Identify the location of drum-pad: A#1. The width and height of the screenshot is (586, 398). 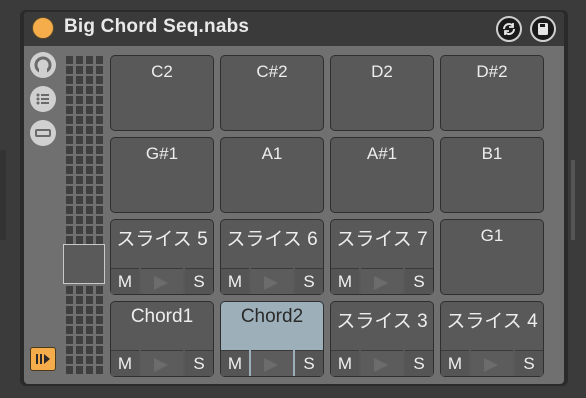
(382, 175).